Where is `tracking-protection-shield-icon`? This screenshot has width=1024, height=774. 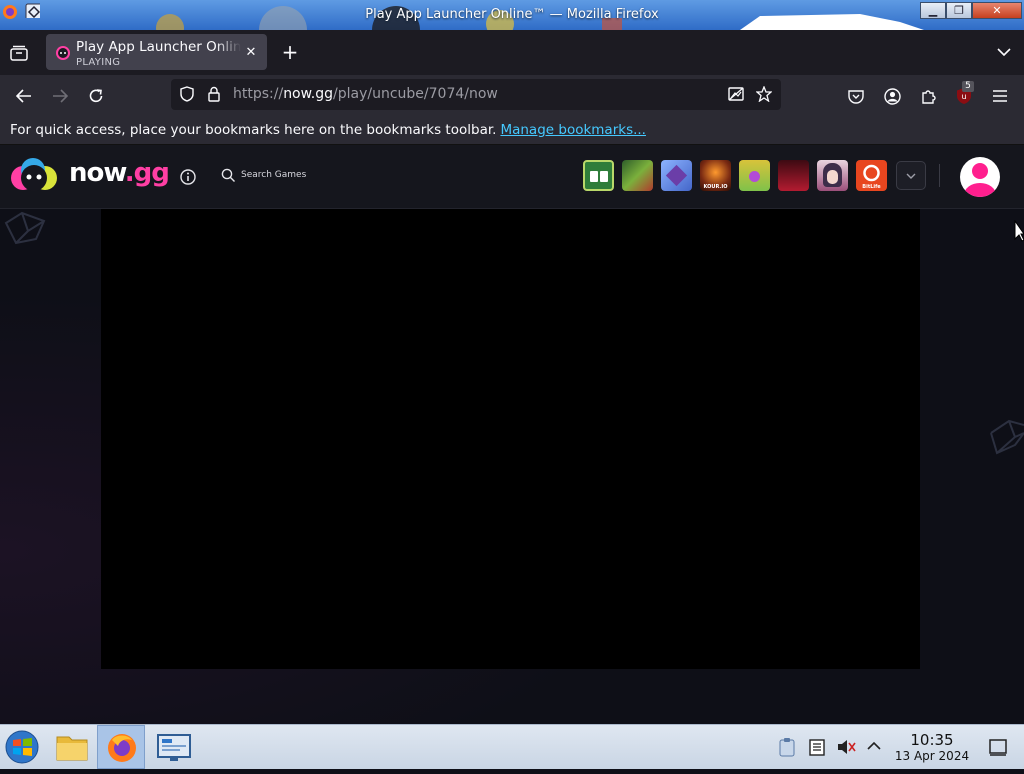
tracking-protection-shield-icon is located at coordinates (187, 94).